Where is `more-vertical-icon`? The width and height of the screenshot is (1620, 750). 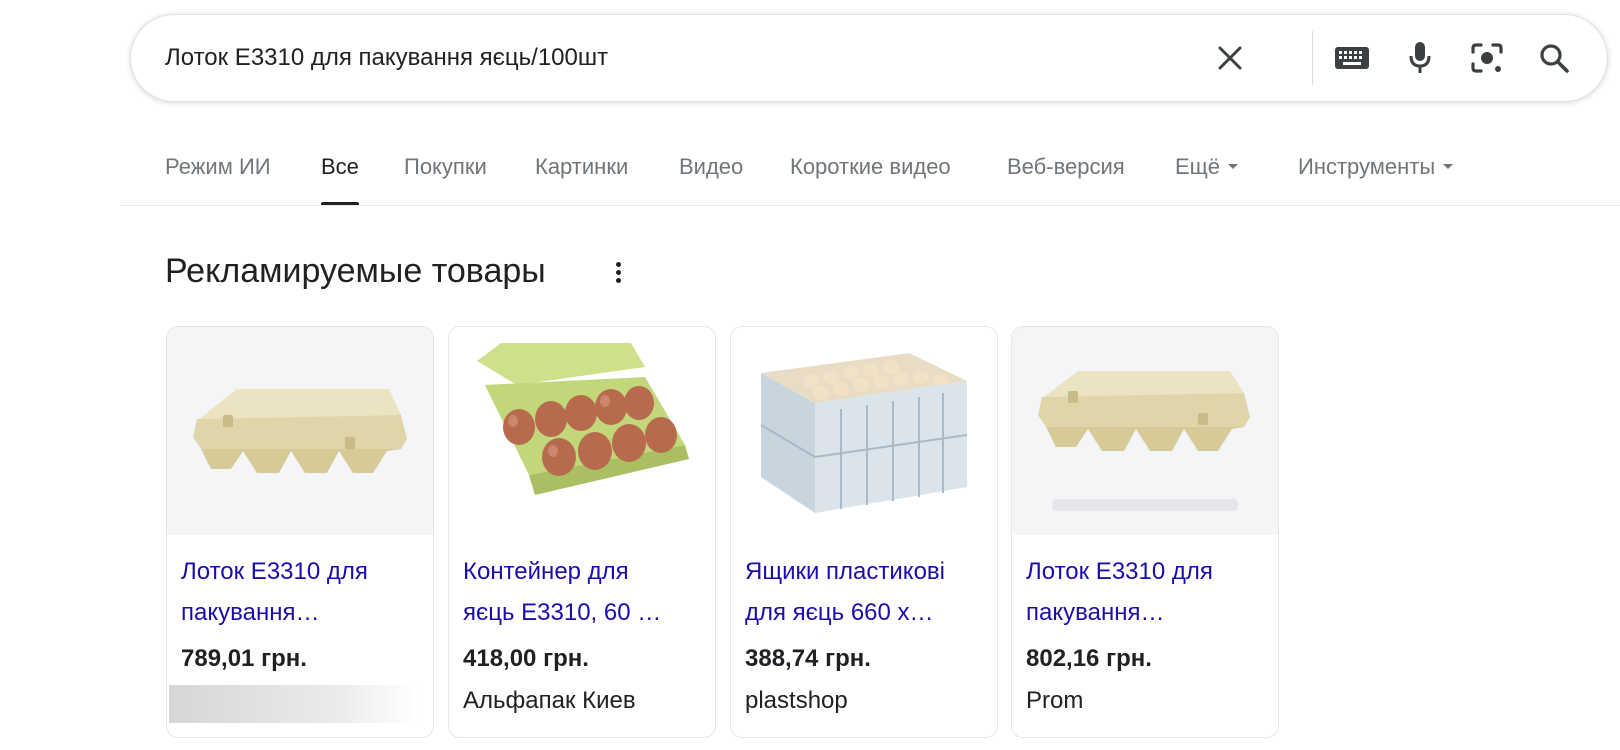 more-vertical-icon is located at coordinates (618, 273).